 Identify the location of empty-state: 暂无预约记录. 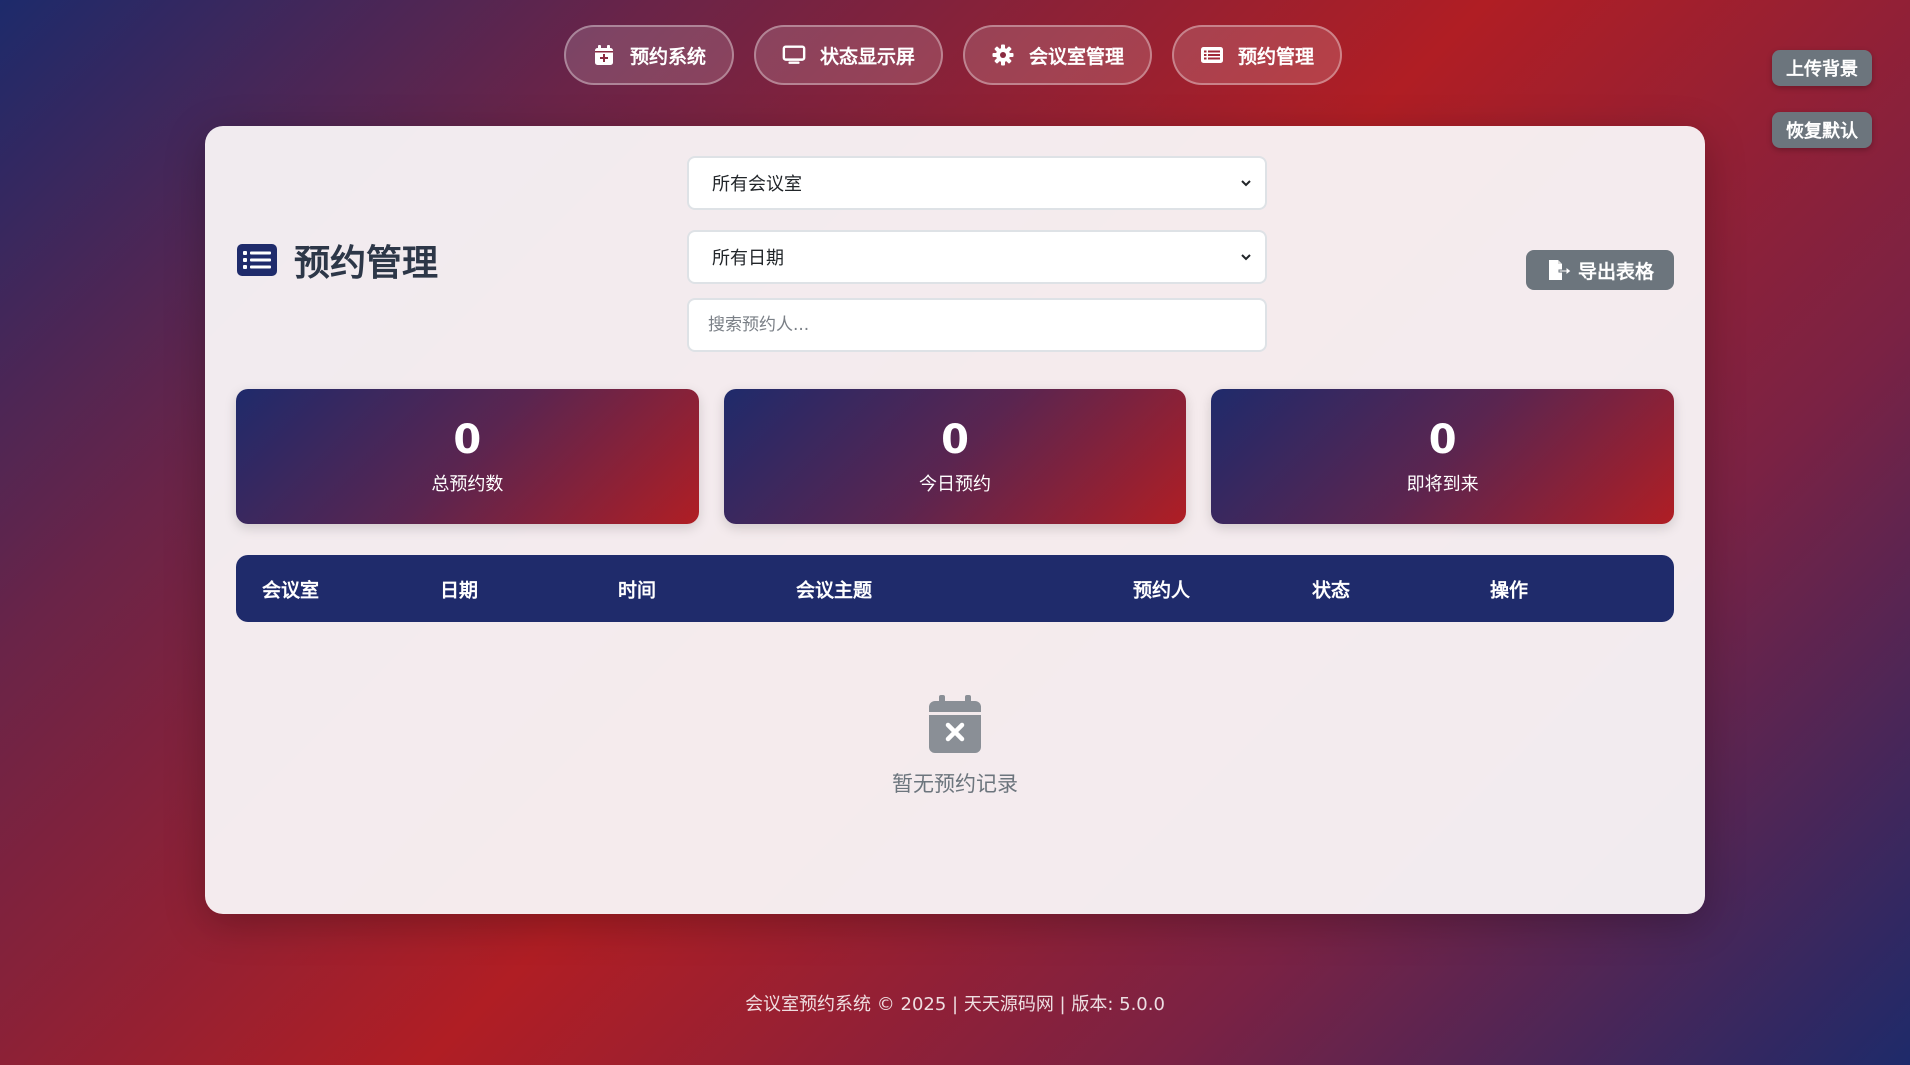
(955, 746).